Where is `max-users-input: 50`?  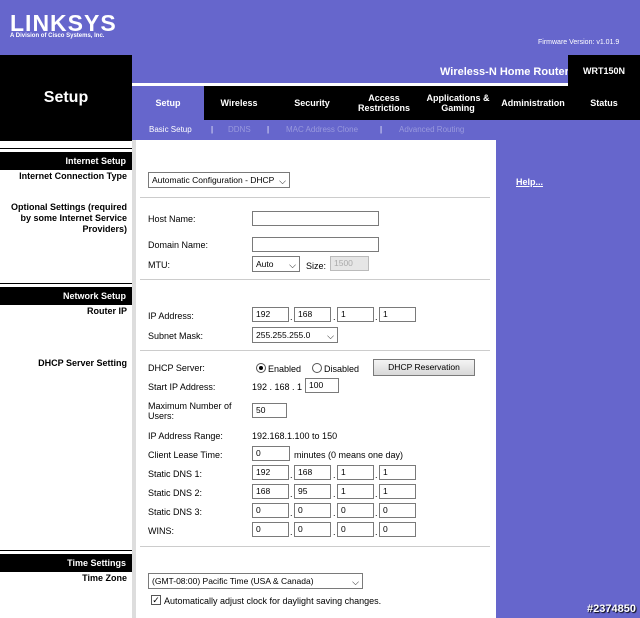 max-users-input: 50 is located at coordinates (269, 410).